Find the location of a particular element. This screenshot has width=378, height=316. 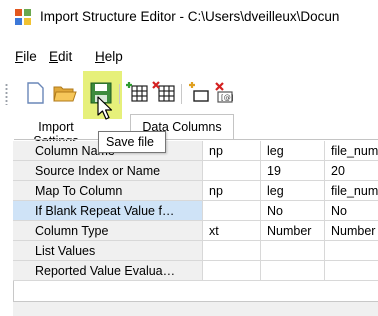

menu-file: File is located at coordinates (26, 56).